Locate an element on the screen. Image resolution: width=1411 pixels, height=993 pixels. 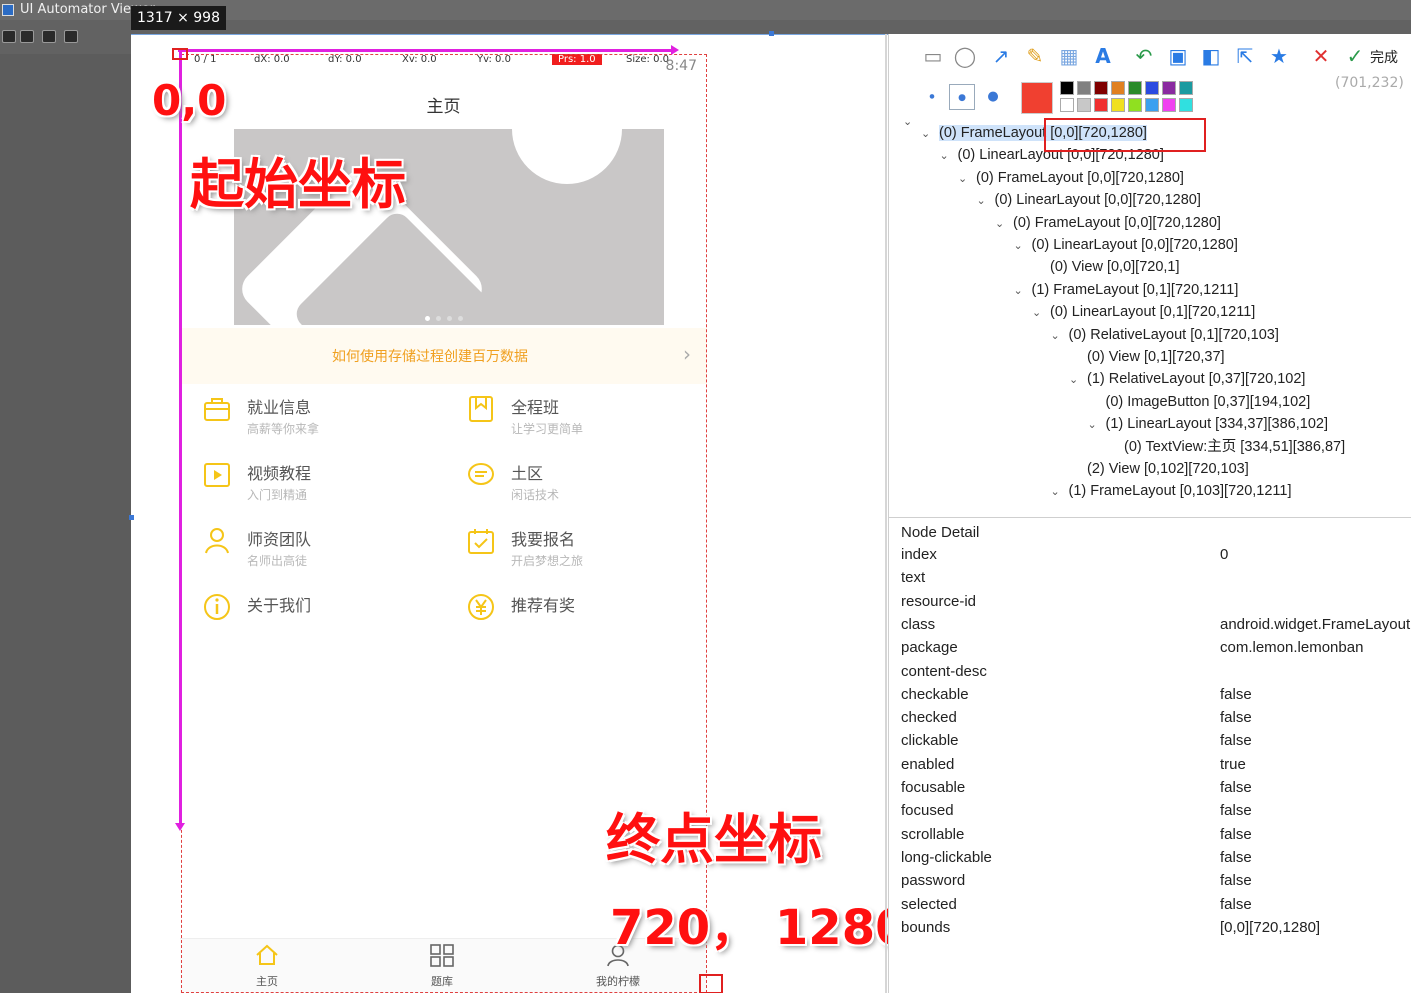
feature-tile: 视频教程 入门到精通 is located at coordinates (317, 490).